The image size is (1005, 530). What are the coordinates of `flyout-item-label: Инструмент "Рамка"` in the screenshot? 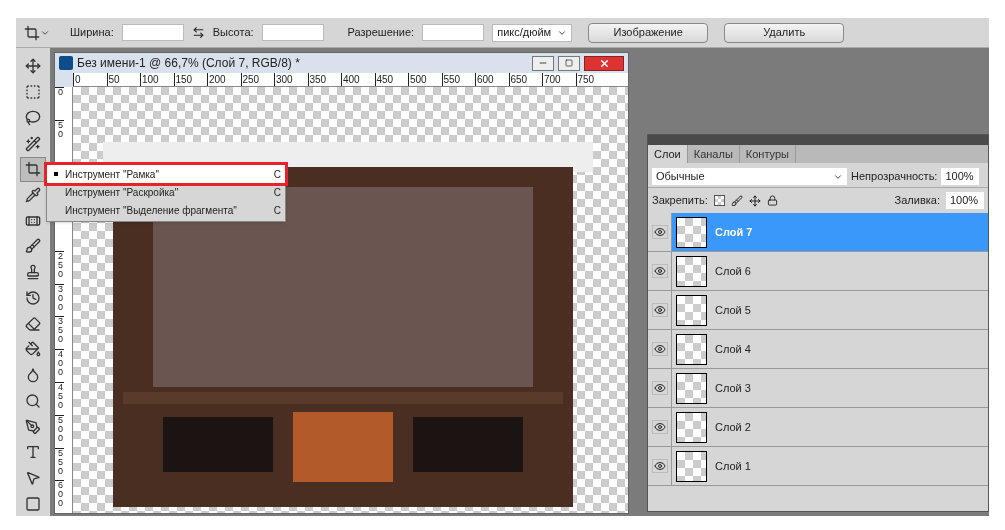 It's located at (112, 174).